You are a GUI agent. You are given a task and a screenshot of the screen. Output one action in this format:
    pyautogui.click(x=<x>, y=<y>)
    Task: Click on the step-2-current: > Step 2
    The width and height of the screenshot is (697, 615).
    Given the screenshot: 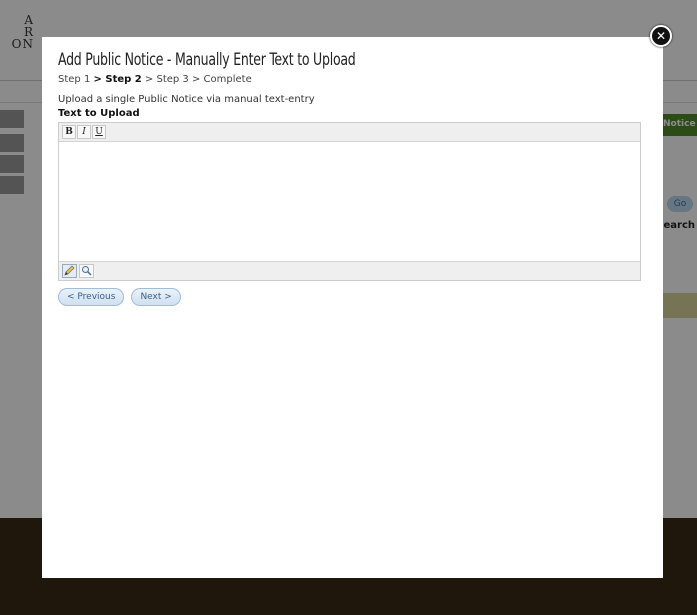 What is the action you would take?
    pyautogui.click(x=117, y=79)
    